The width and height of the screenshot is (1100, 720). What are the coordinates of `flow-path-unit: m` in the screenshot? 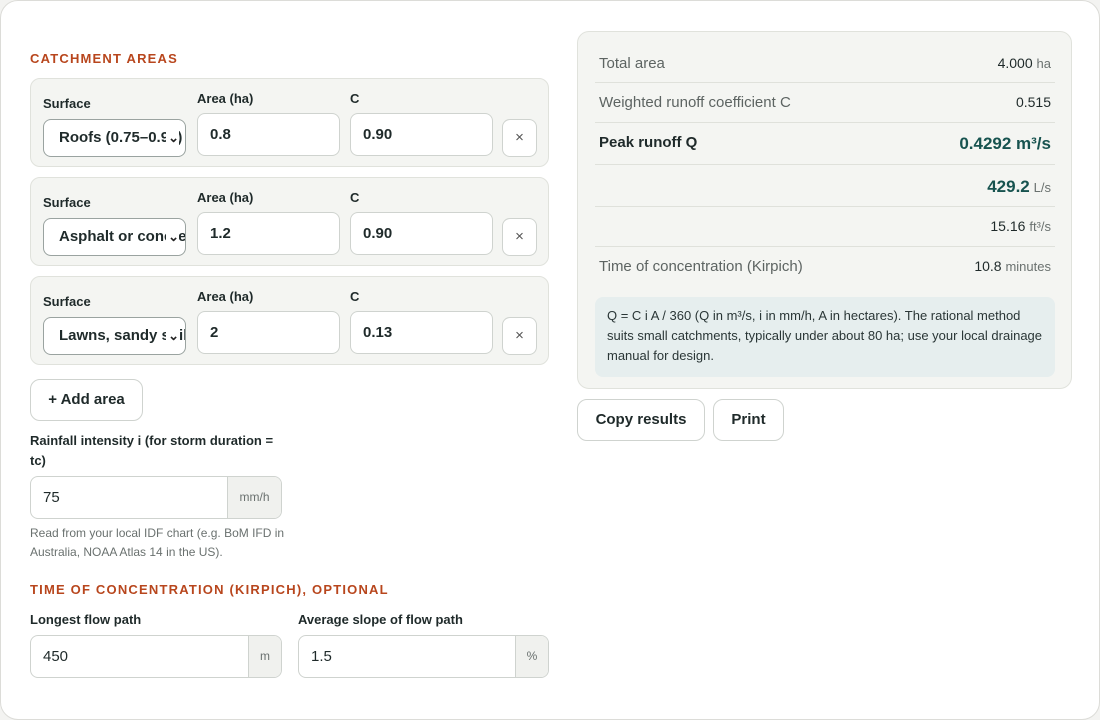 It's located at (264, 656).